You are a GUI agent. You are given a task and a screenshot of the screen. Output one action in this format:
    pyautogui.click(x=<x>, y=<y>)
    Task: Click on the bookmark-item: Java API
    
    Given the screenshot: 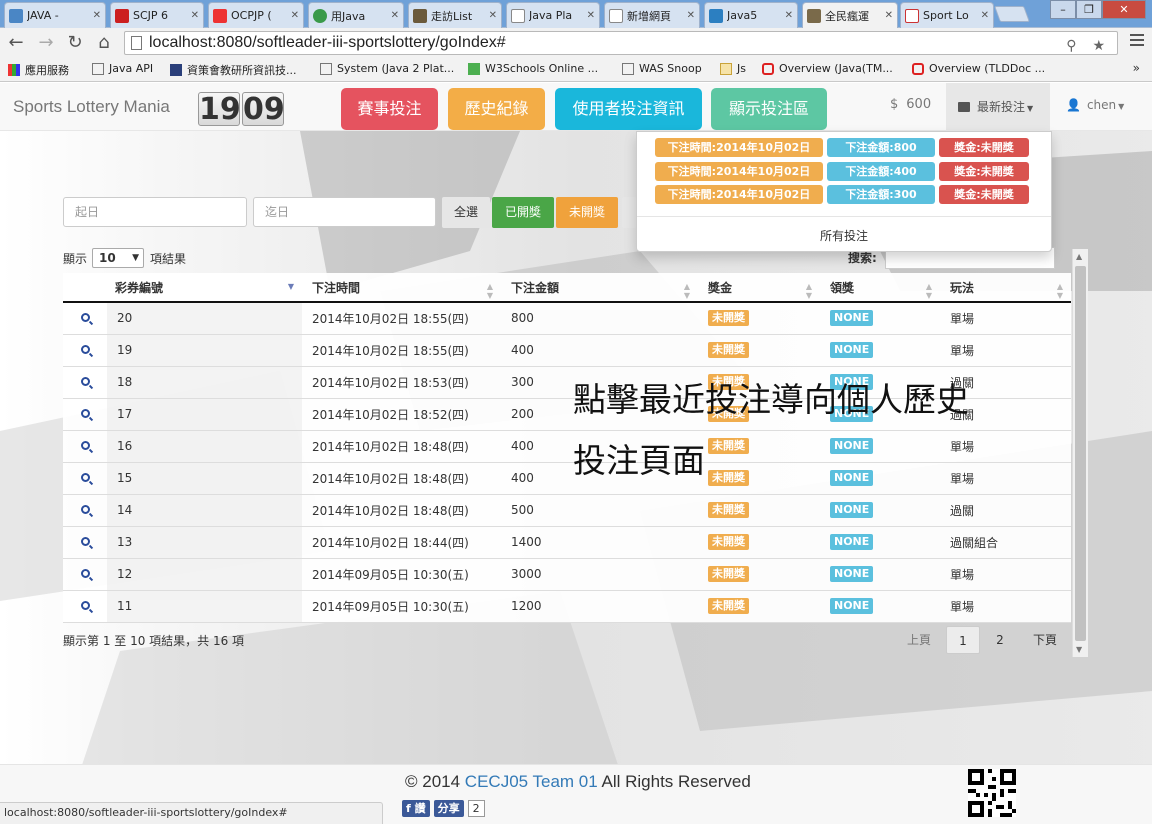 What is the action you would take?
    pyautogui.click(x=122, y=68)
    